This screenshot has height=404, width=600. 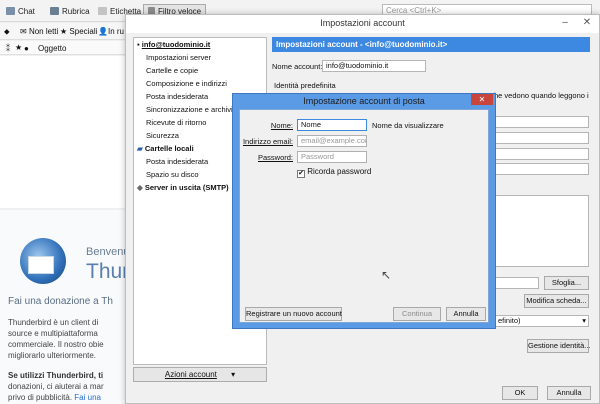 What do you see at coordinates (53, 322) in the screenshot?
I see `welcome-text: Thunderbird è un client di` at bounding box center [53, 322].